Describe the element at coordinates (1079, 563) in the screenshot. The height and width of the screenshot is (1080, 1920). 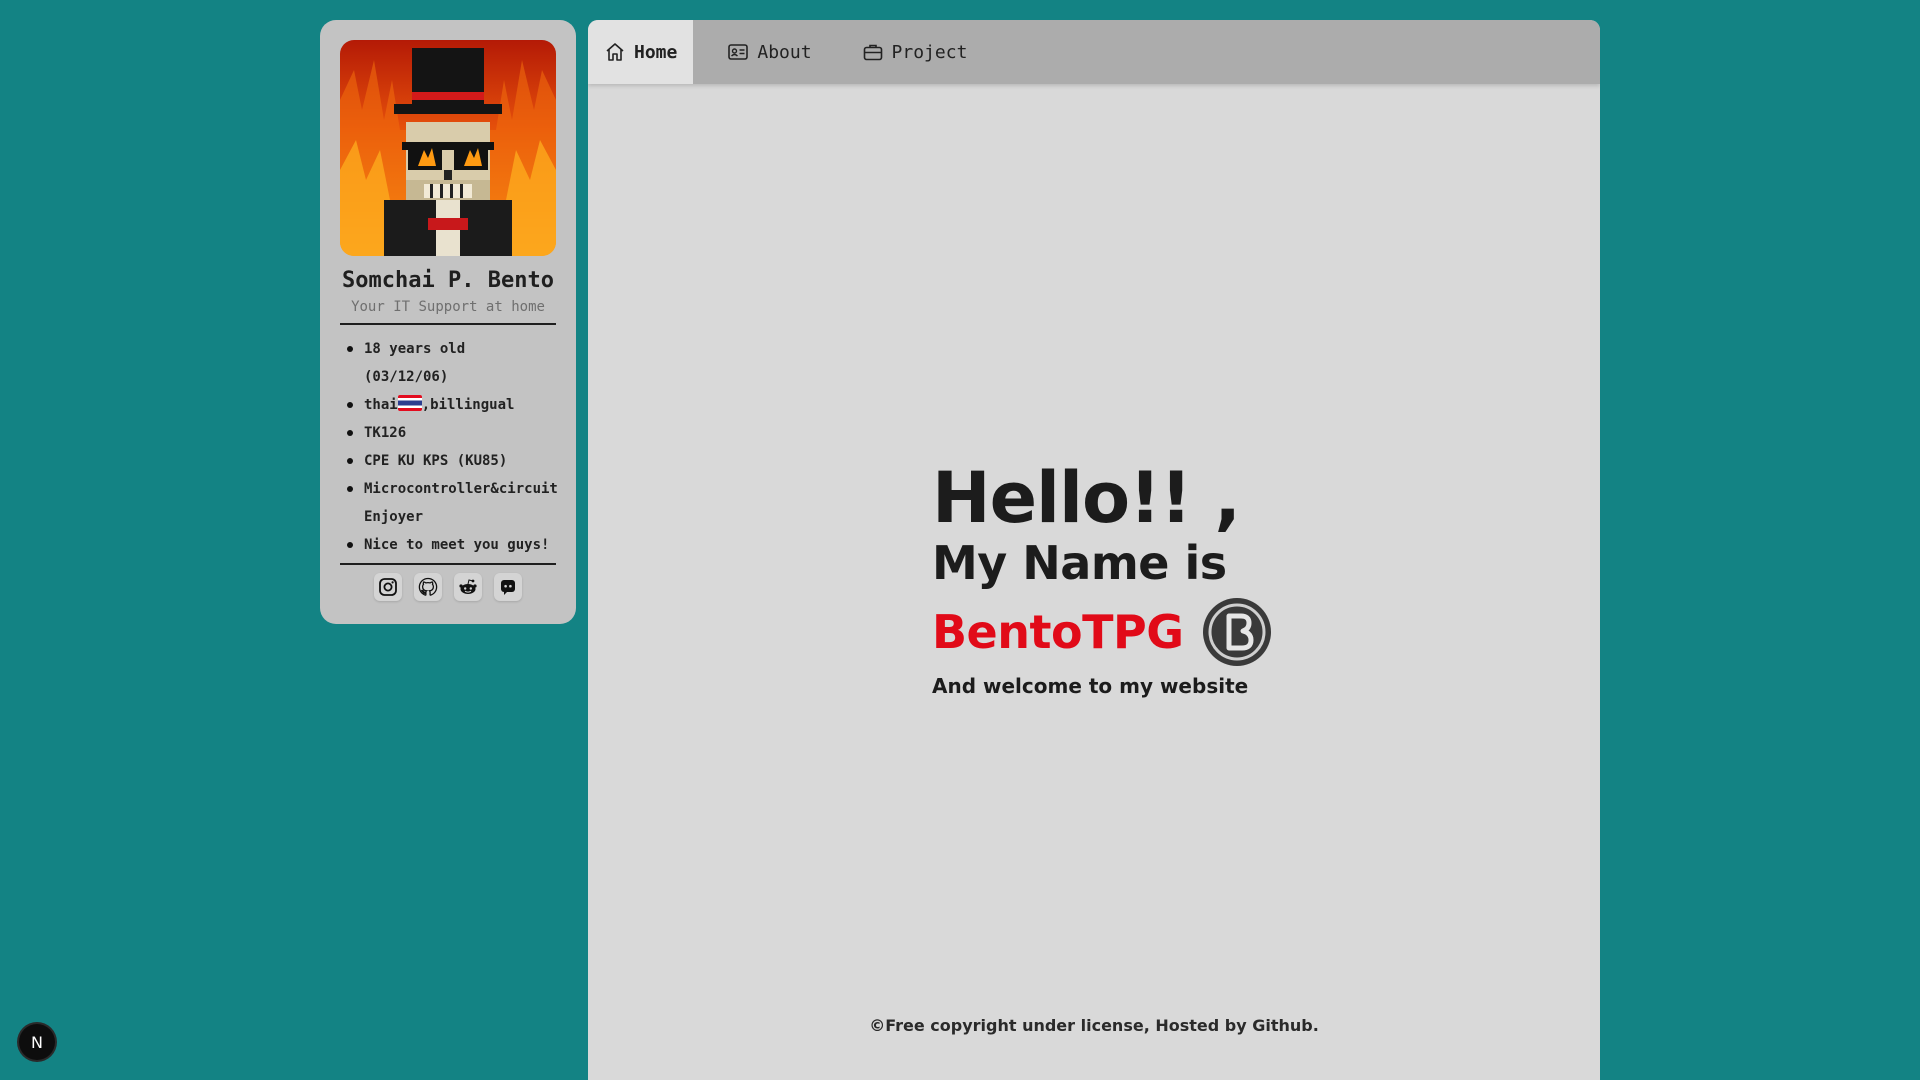
I see `hero-my-name-is: My Name is` at that location.